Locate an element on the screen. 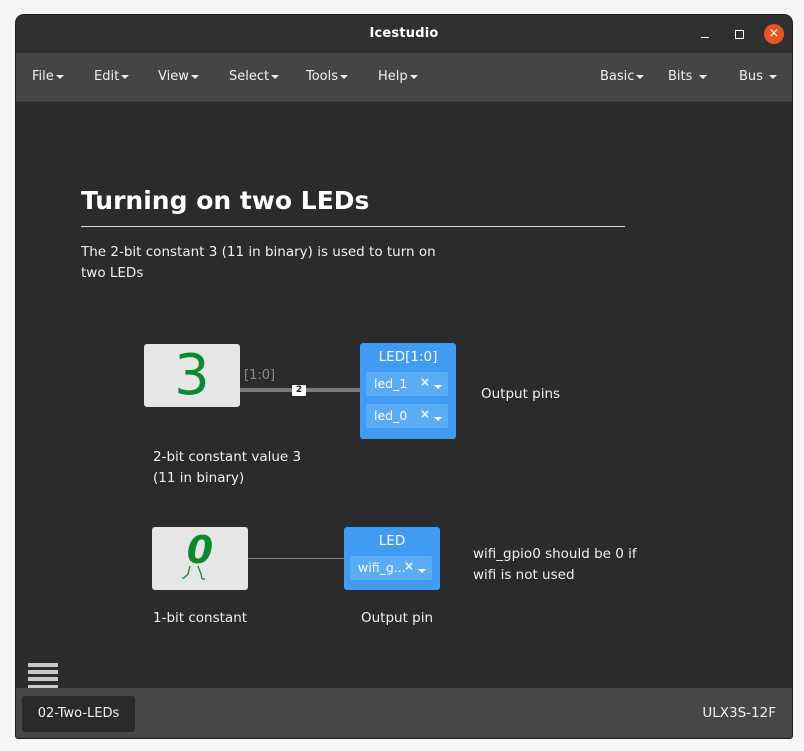 The image size is (804, 751). title-bar: Icestudio × is located at coordinates (404, 34).